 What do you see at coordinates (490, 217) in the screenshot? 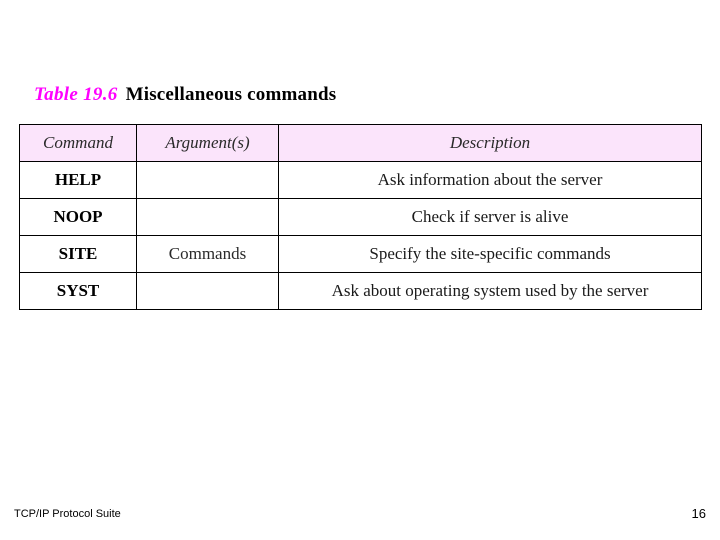
I see `cell-description: Check if server is alive` at bounding box center [490, 217].